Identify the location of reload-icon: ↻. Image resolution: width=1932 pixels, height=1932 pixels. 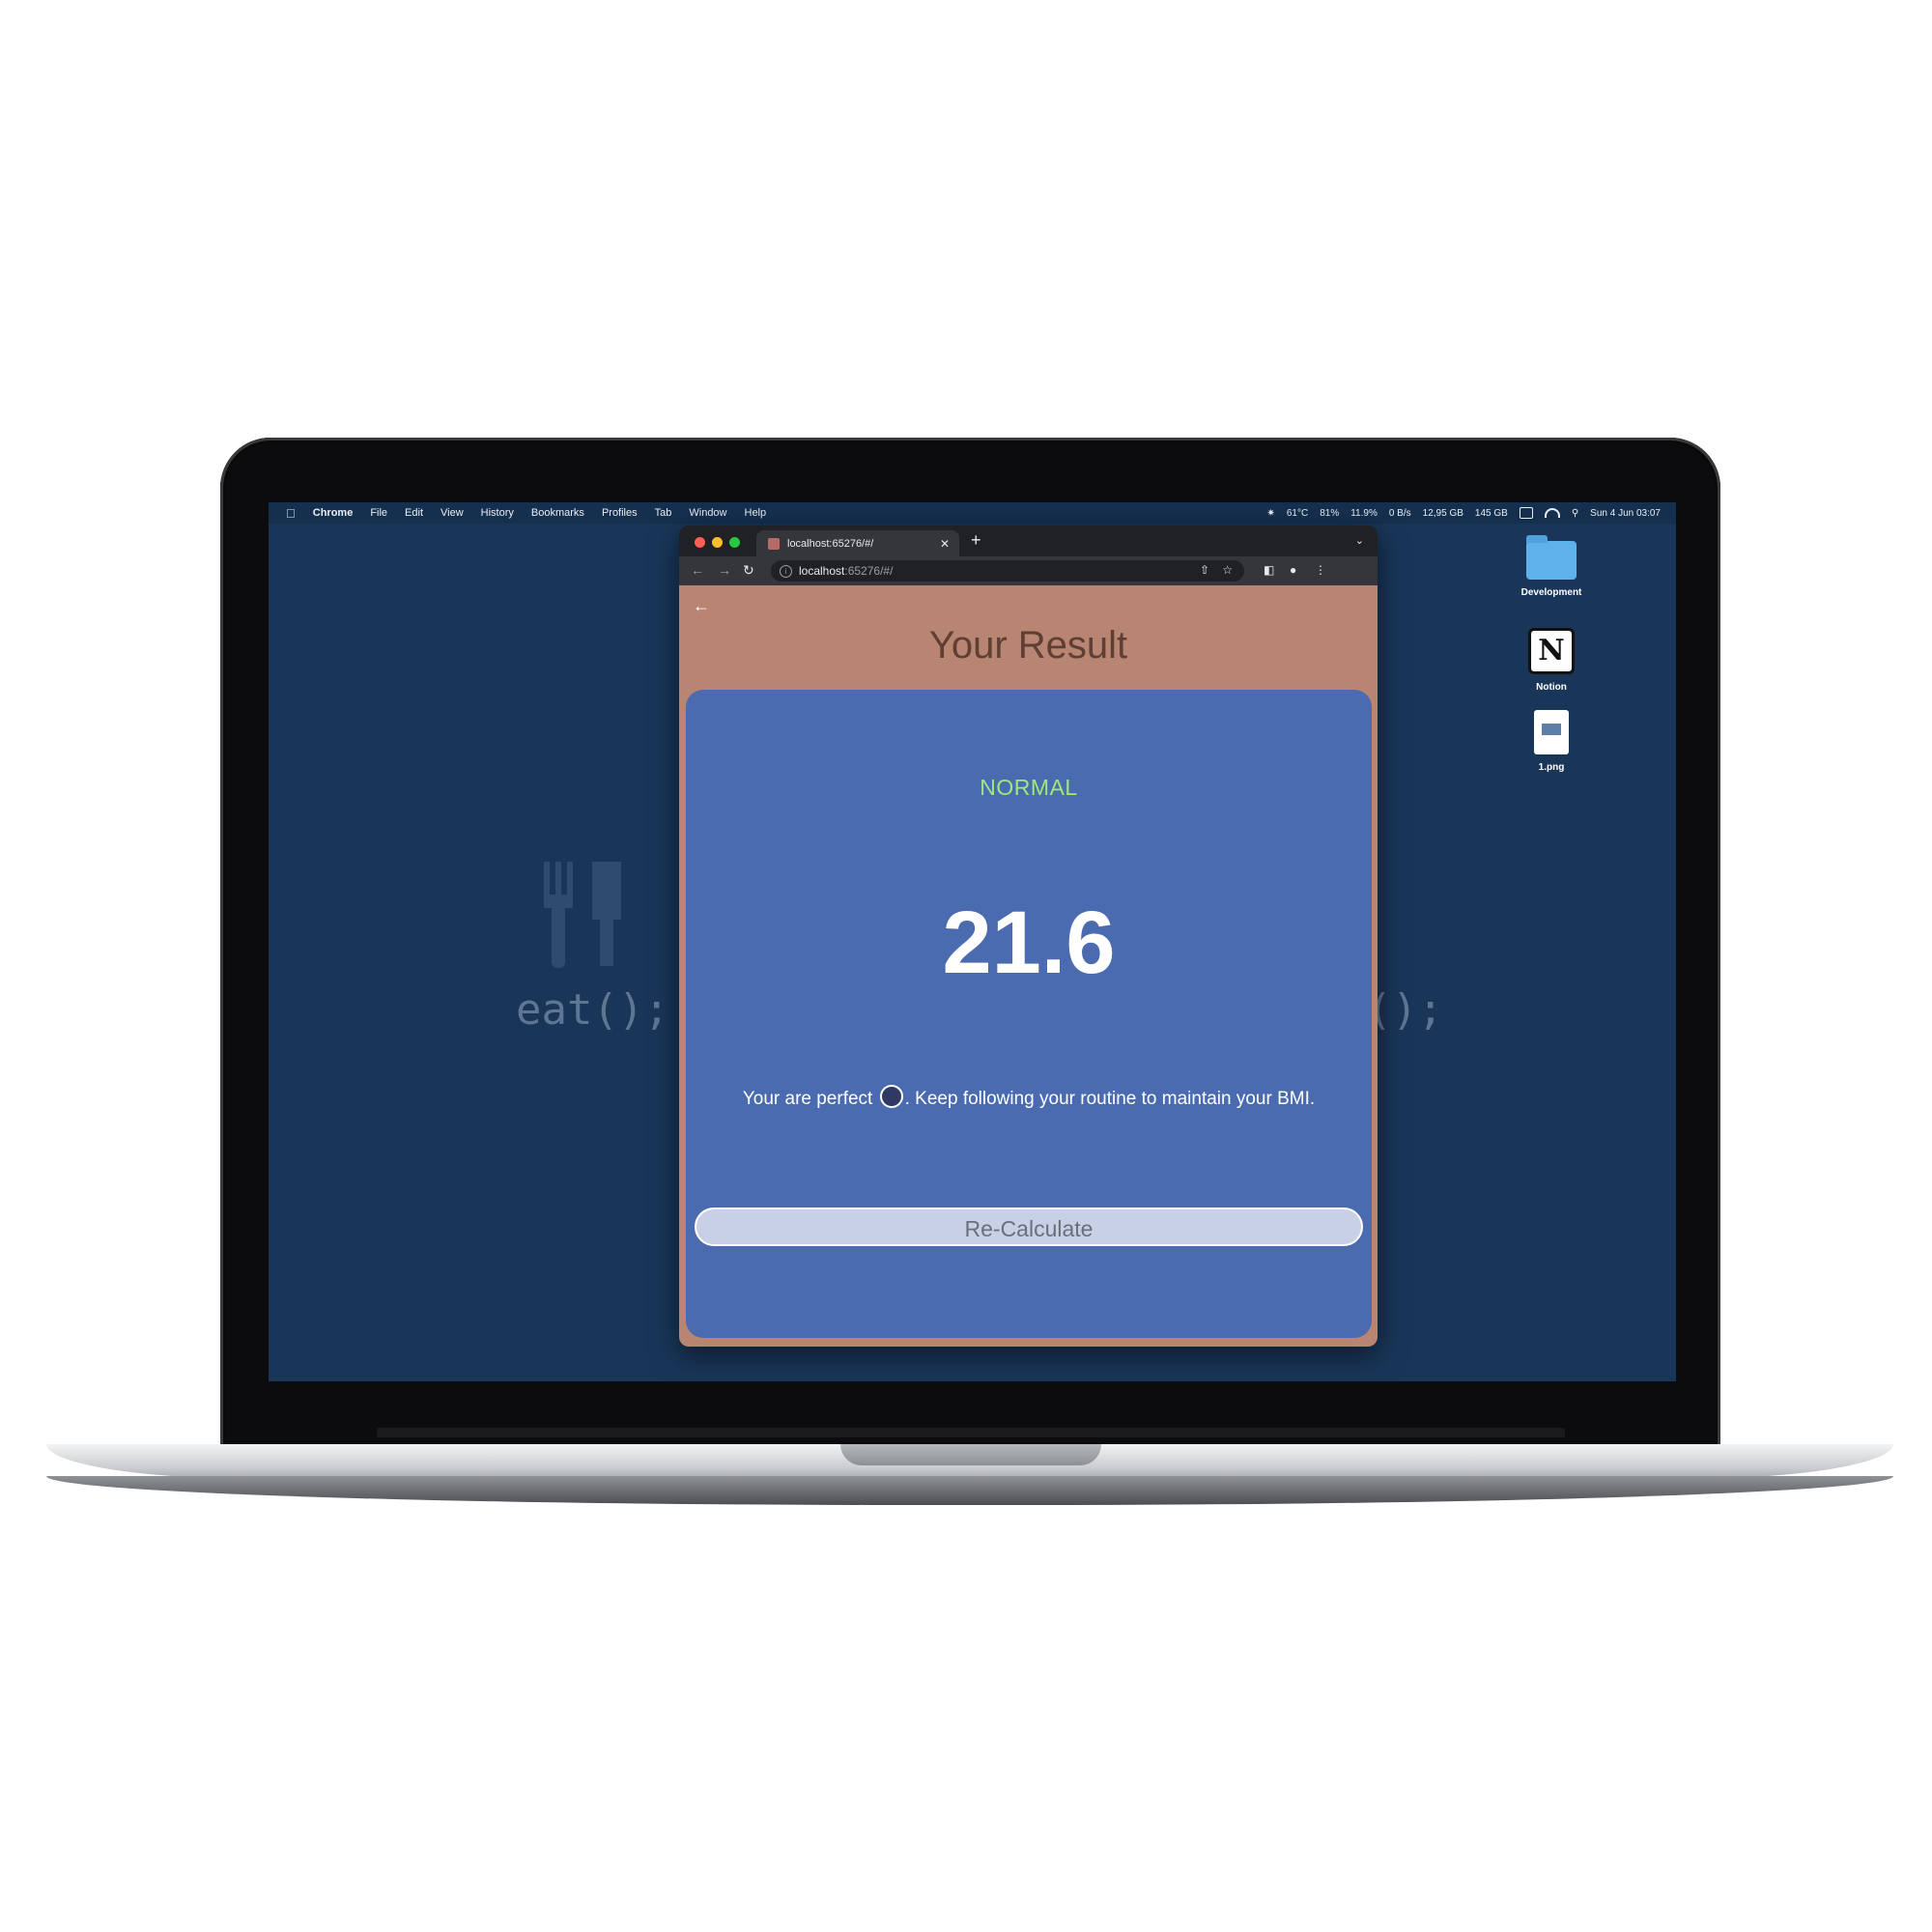
(748, 570).